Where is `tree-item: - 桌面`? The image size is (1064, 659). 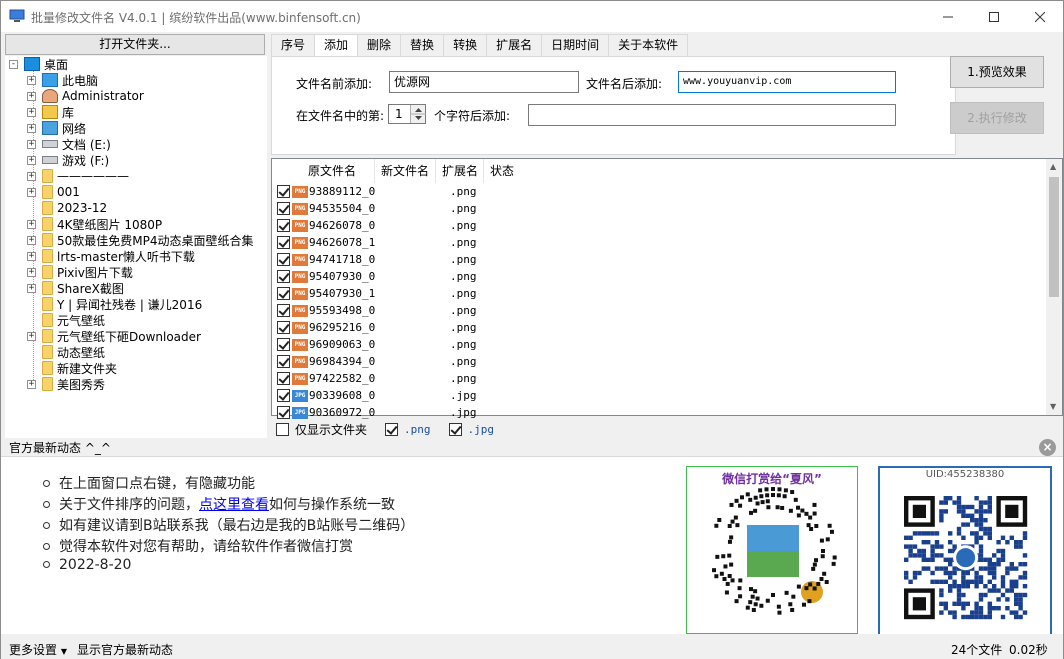 tree-item: - 桌面 is located at coordinates (38, 64).